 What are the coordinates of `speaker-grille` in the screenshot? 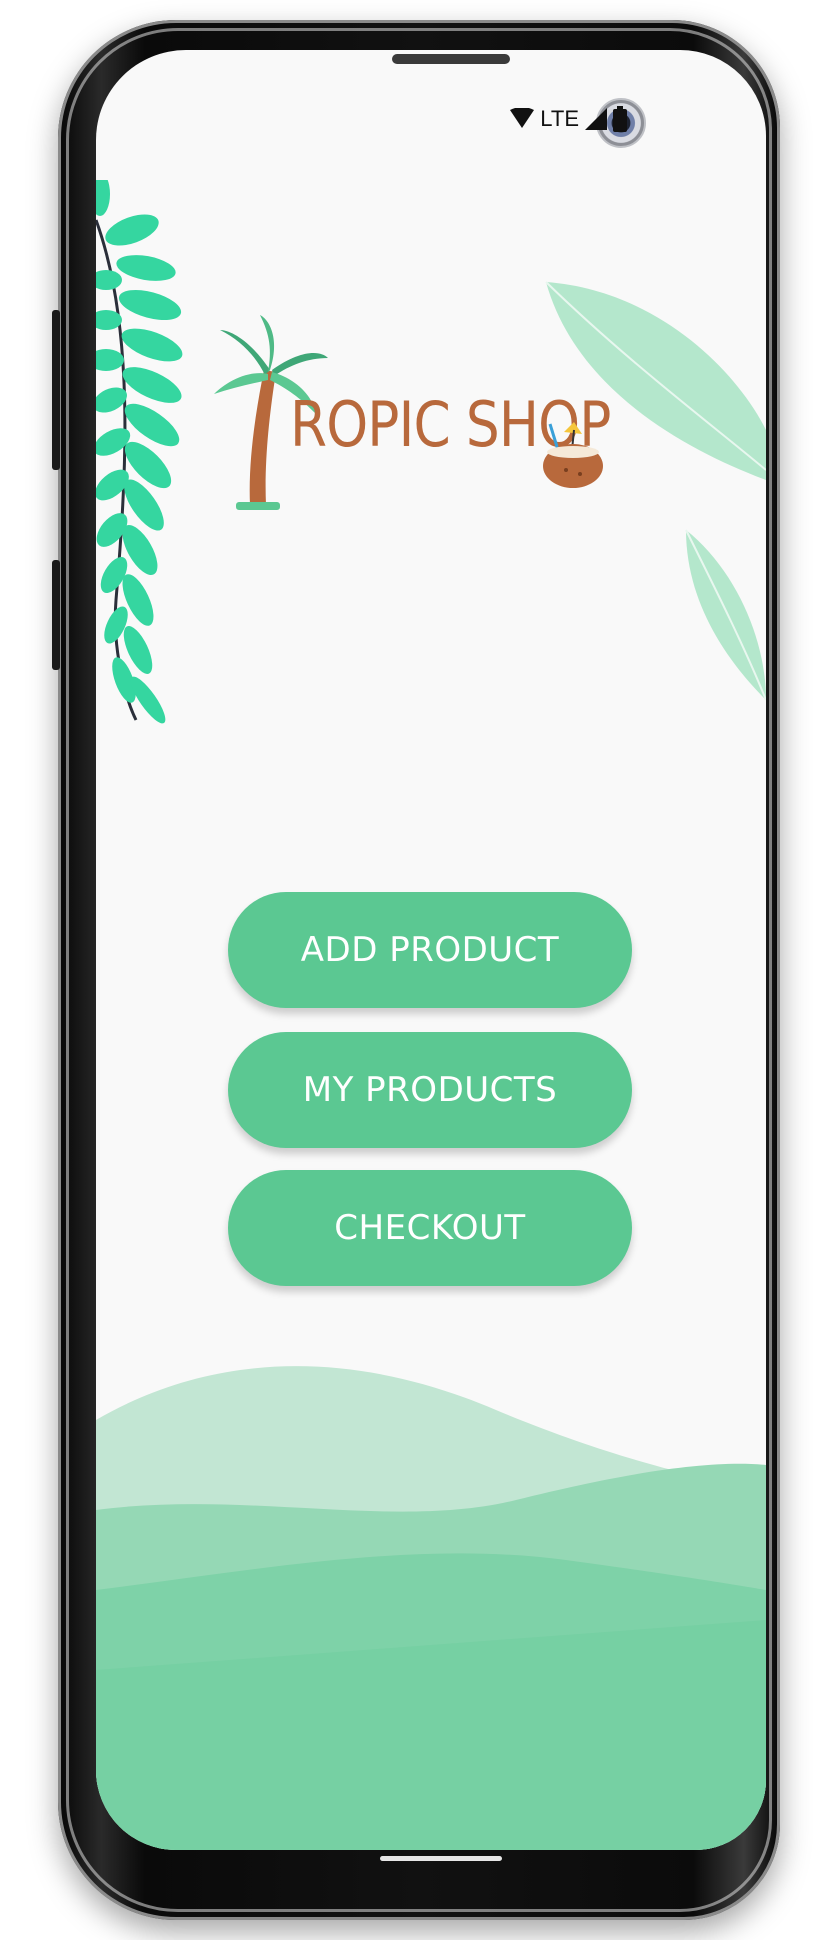 It's located at (451, 59).